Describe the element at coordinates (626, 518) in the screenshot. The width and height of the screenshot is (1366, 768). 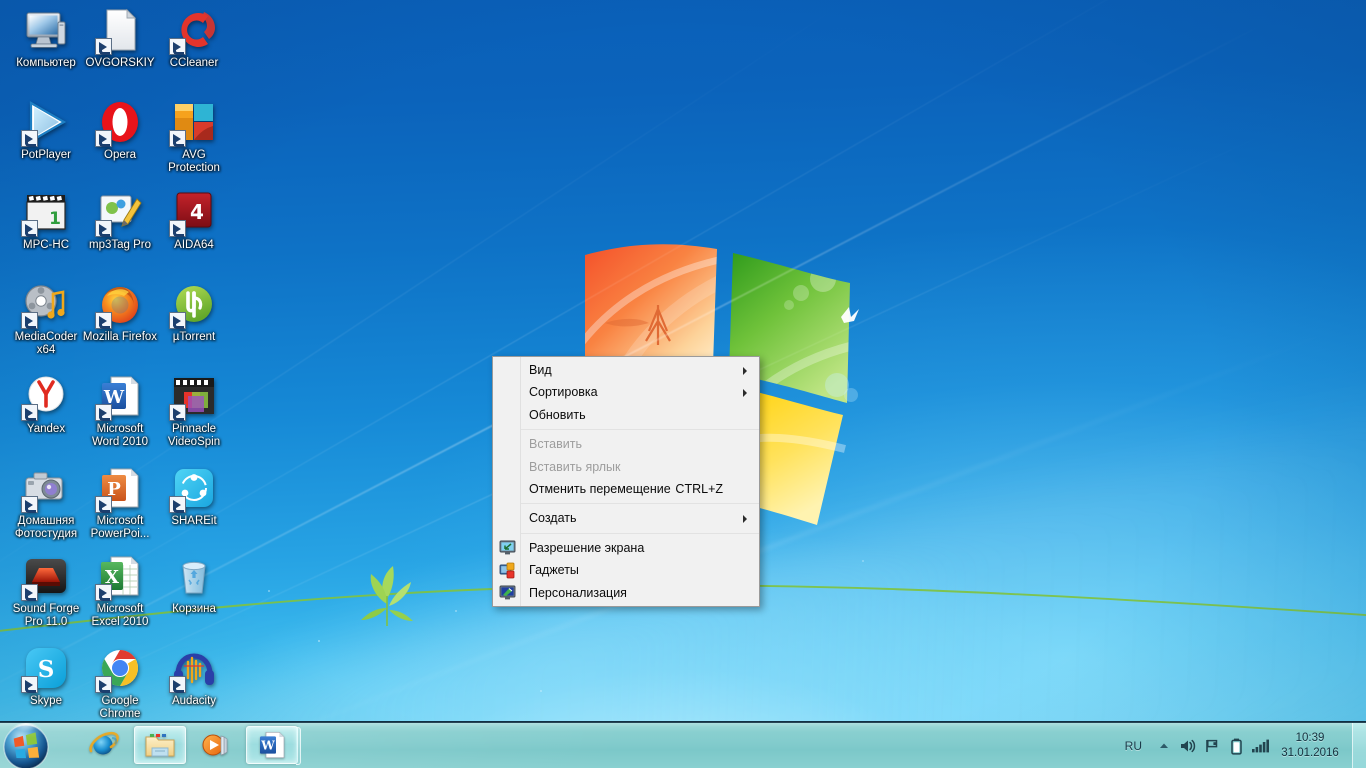
I see `context-menu-item-создать: Создать` at that location.